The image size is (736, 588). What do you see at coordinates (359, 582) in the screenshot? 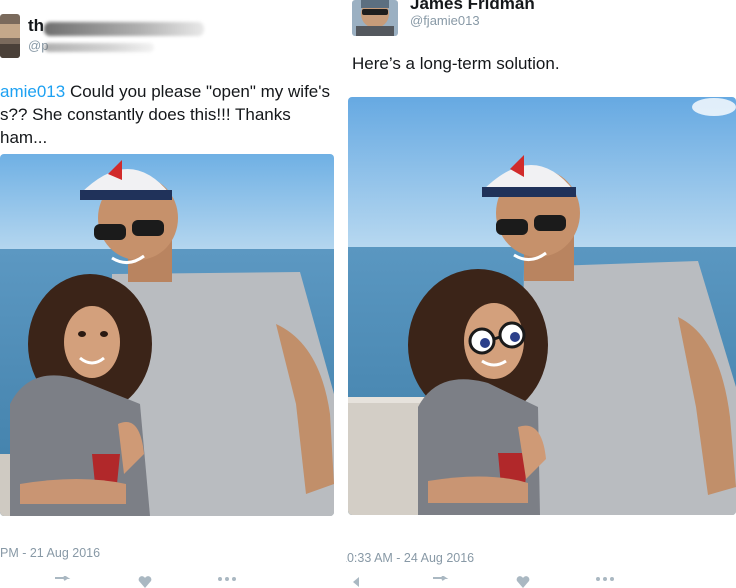
I see `reply-icon` at bounding box center [359, 582].